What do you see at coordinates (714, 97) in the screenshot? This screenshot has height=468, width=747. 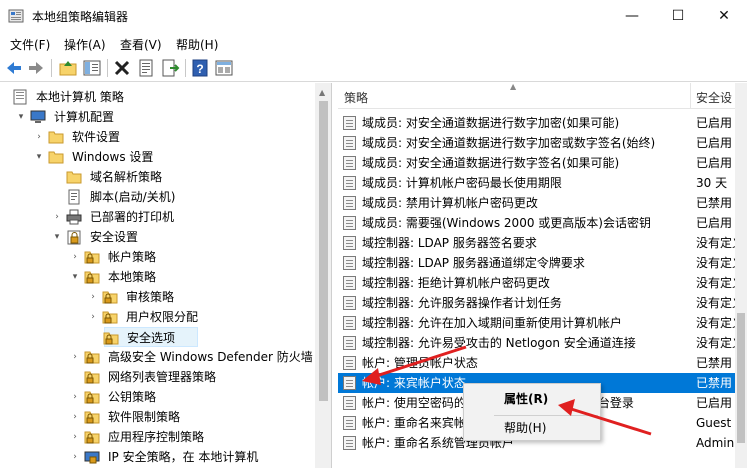 I see `column-security-setting: 安全设` at bounding box center [714, 97].